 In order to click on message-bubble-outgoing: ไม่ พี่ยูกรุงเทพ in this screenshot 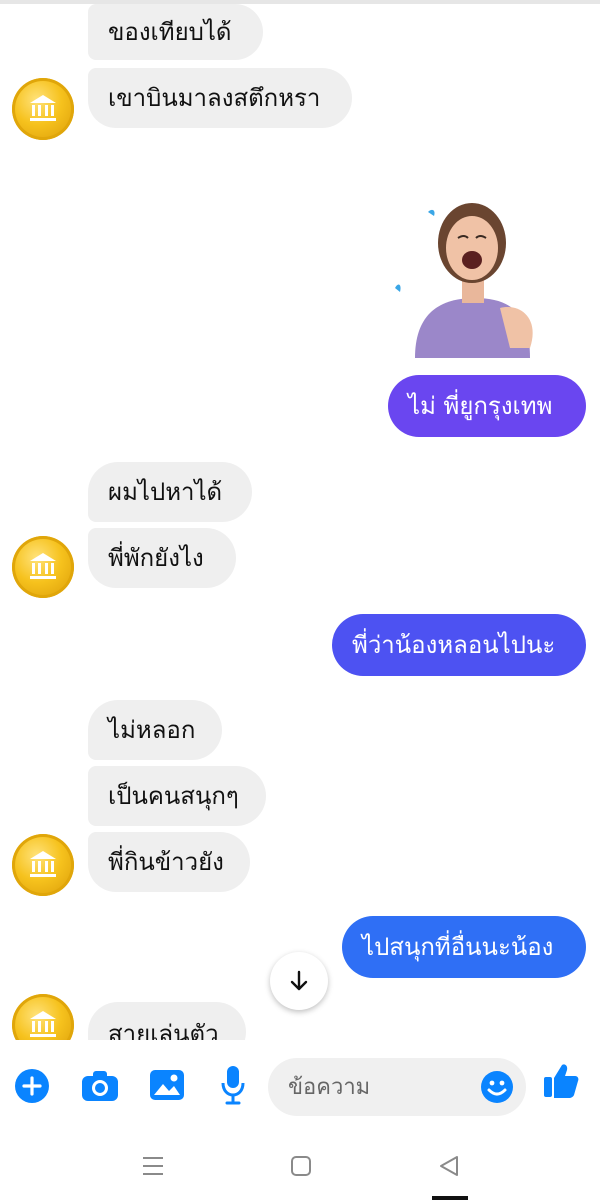, I will do `click(487, 406)`.